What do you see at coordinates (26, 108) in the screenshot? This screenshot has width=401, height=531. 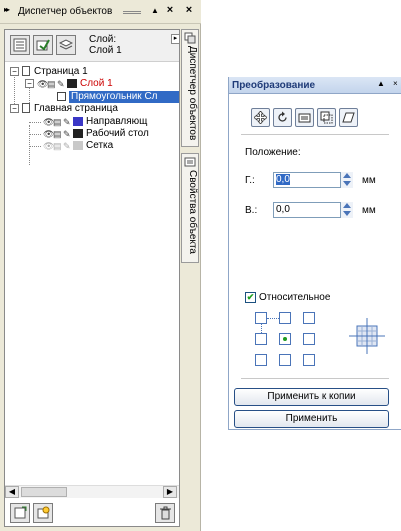 I see `page-icon` at bounding box center [26, 108].